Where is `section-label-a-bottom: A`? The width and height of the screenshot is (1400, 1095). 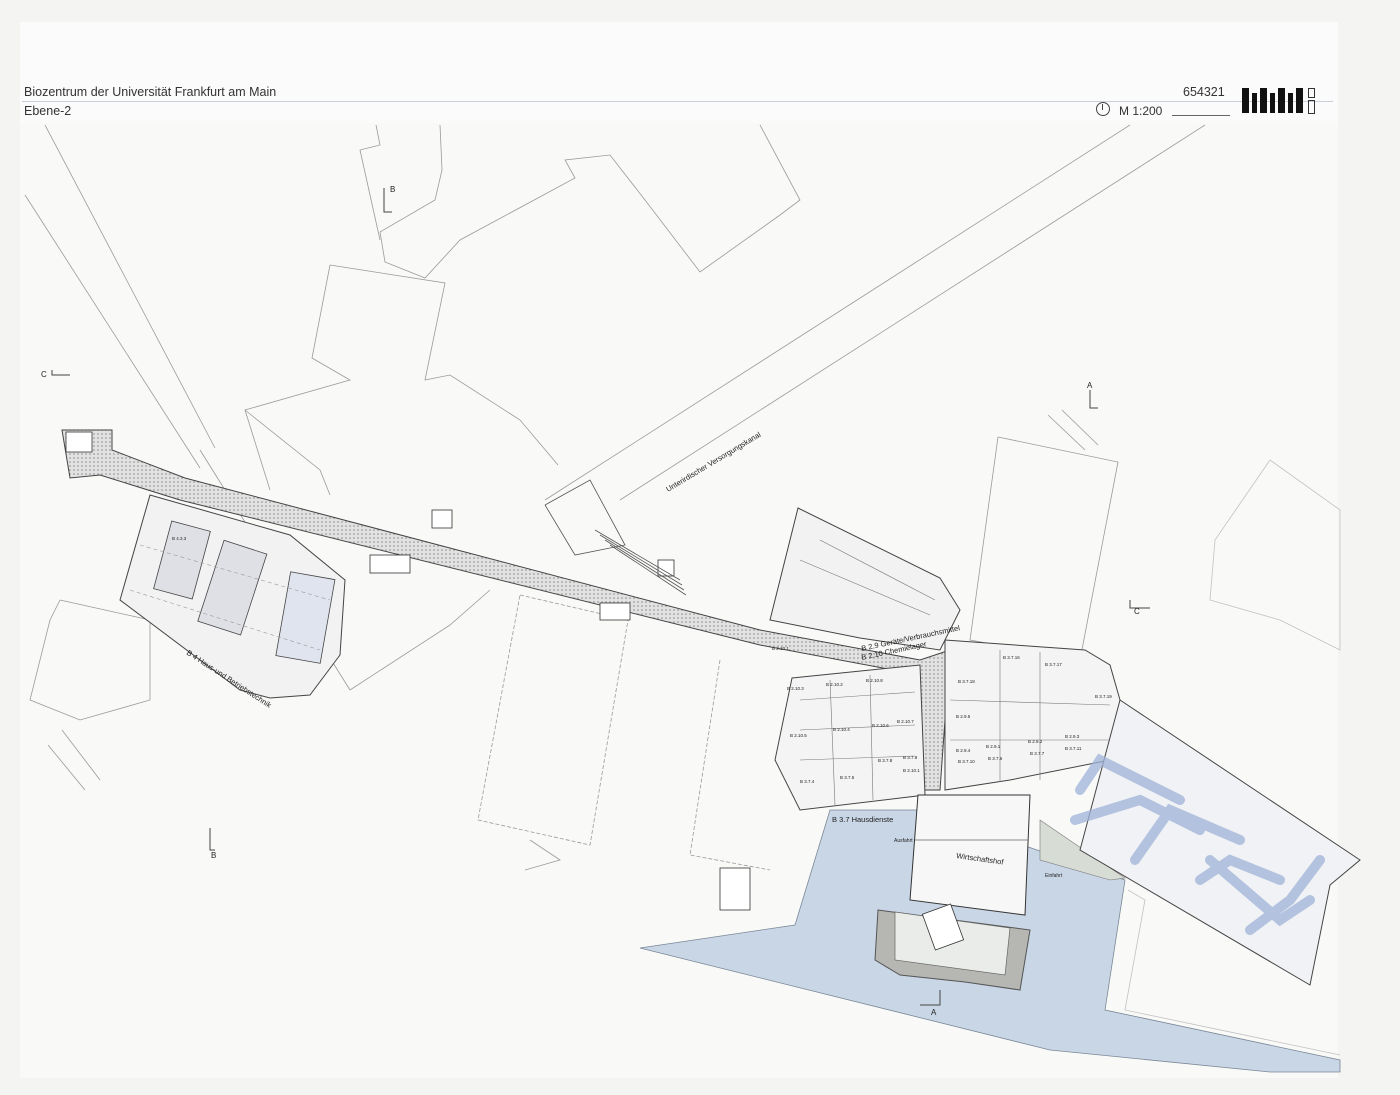 section-label-a-bottom: A is located at coordinates (934, 1012).